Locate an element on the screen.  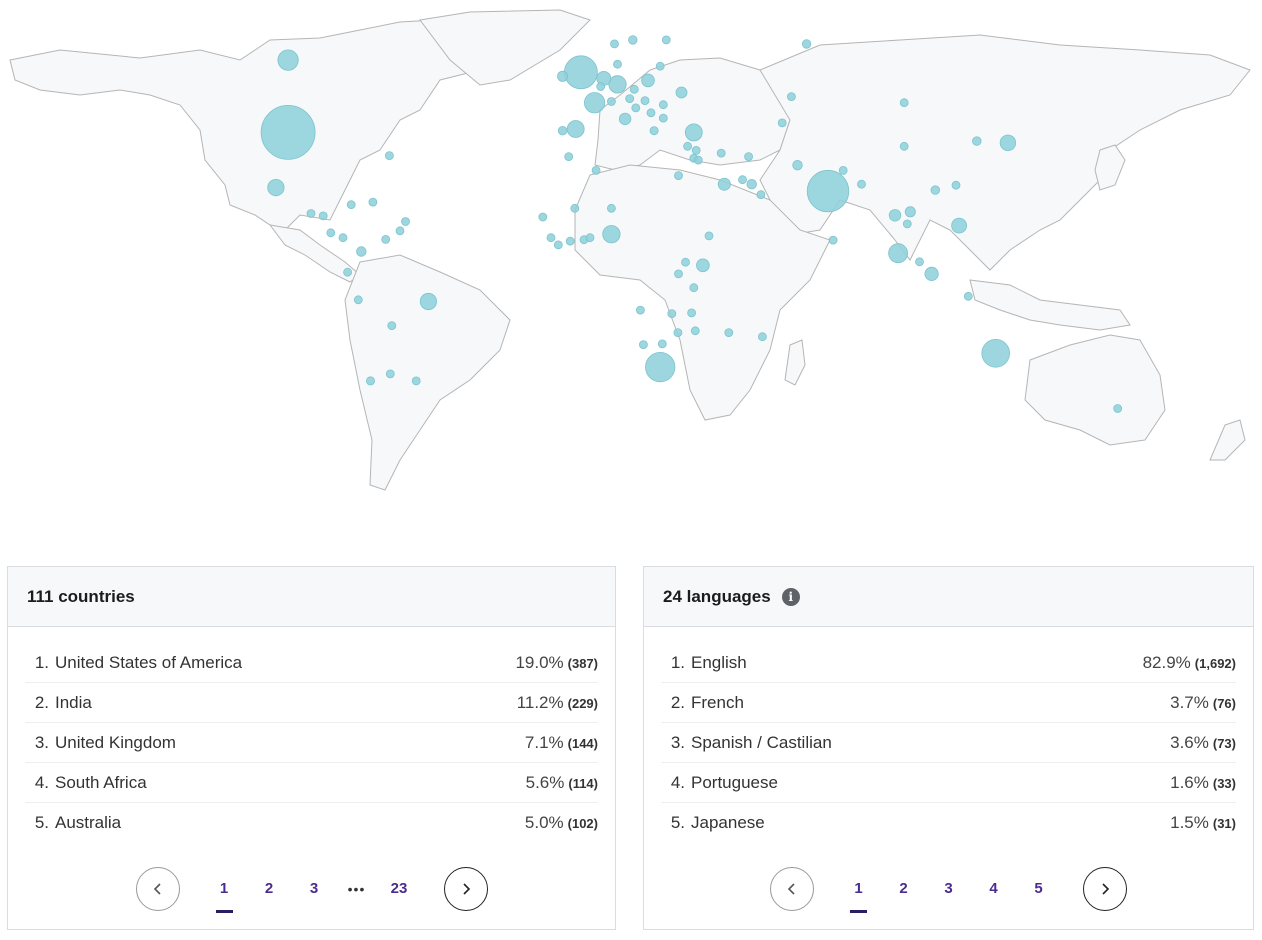
info-icon: i is located at coordinates (790, 596).